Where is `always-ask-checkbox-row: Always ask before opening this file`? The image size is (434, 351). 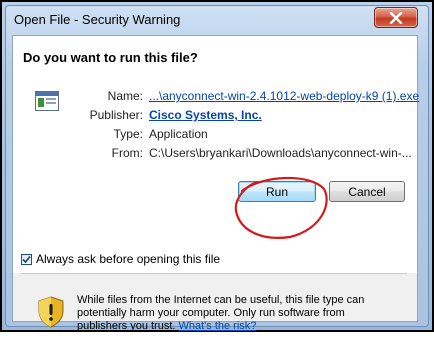 always-ask-checkbox-row: Always ask before opening this file is located at coordinates (120, 259).